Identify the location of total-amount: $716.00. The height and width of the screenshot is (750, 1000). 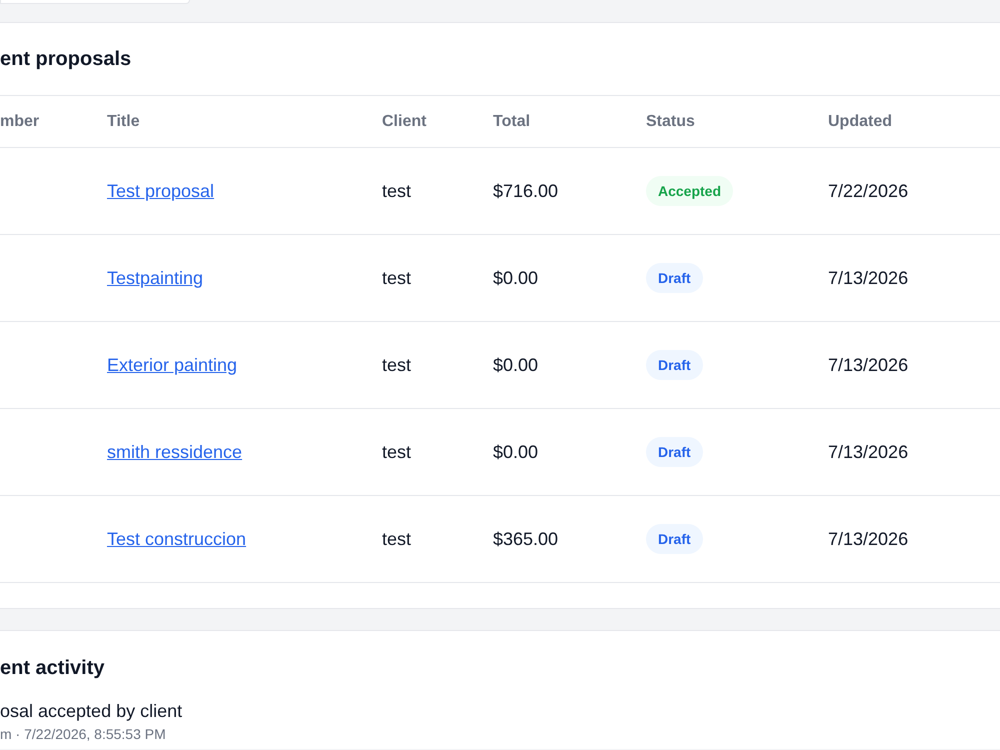
(525, 191).